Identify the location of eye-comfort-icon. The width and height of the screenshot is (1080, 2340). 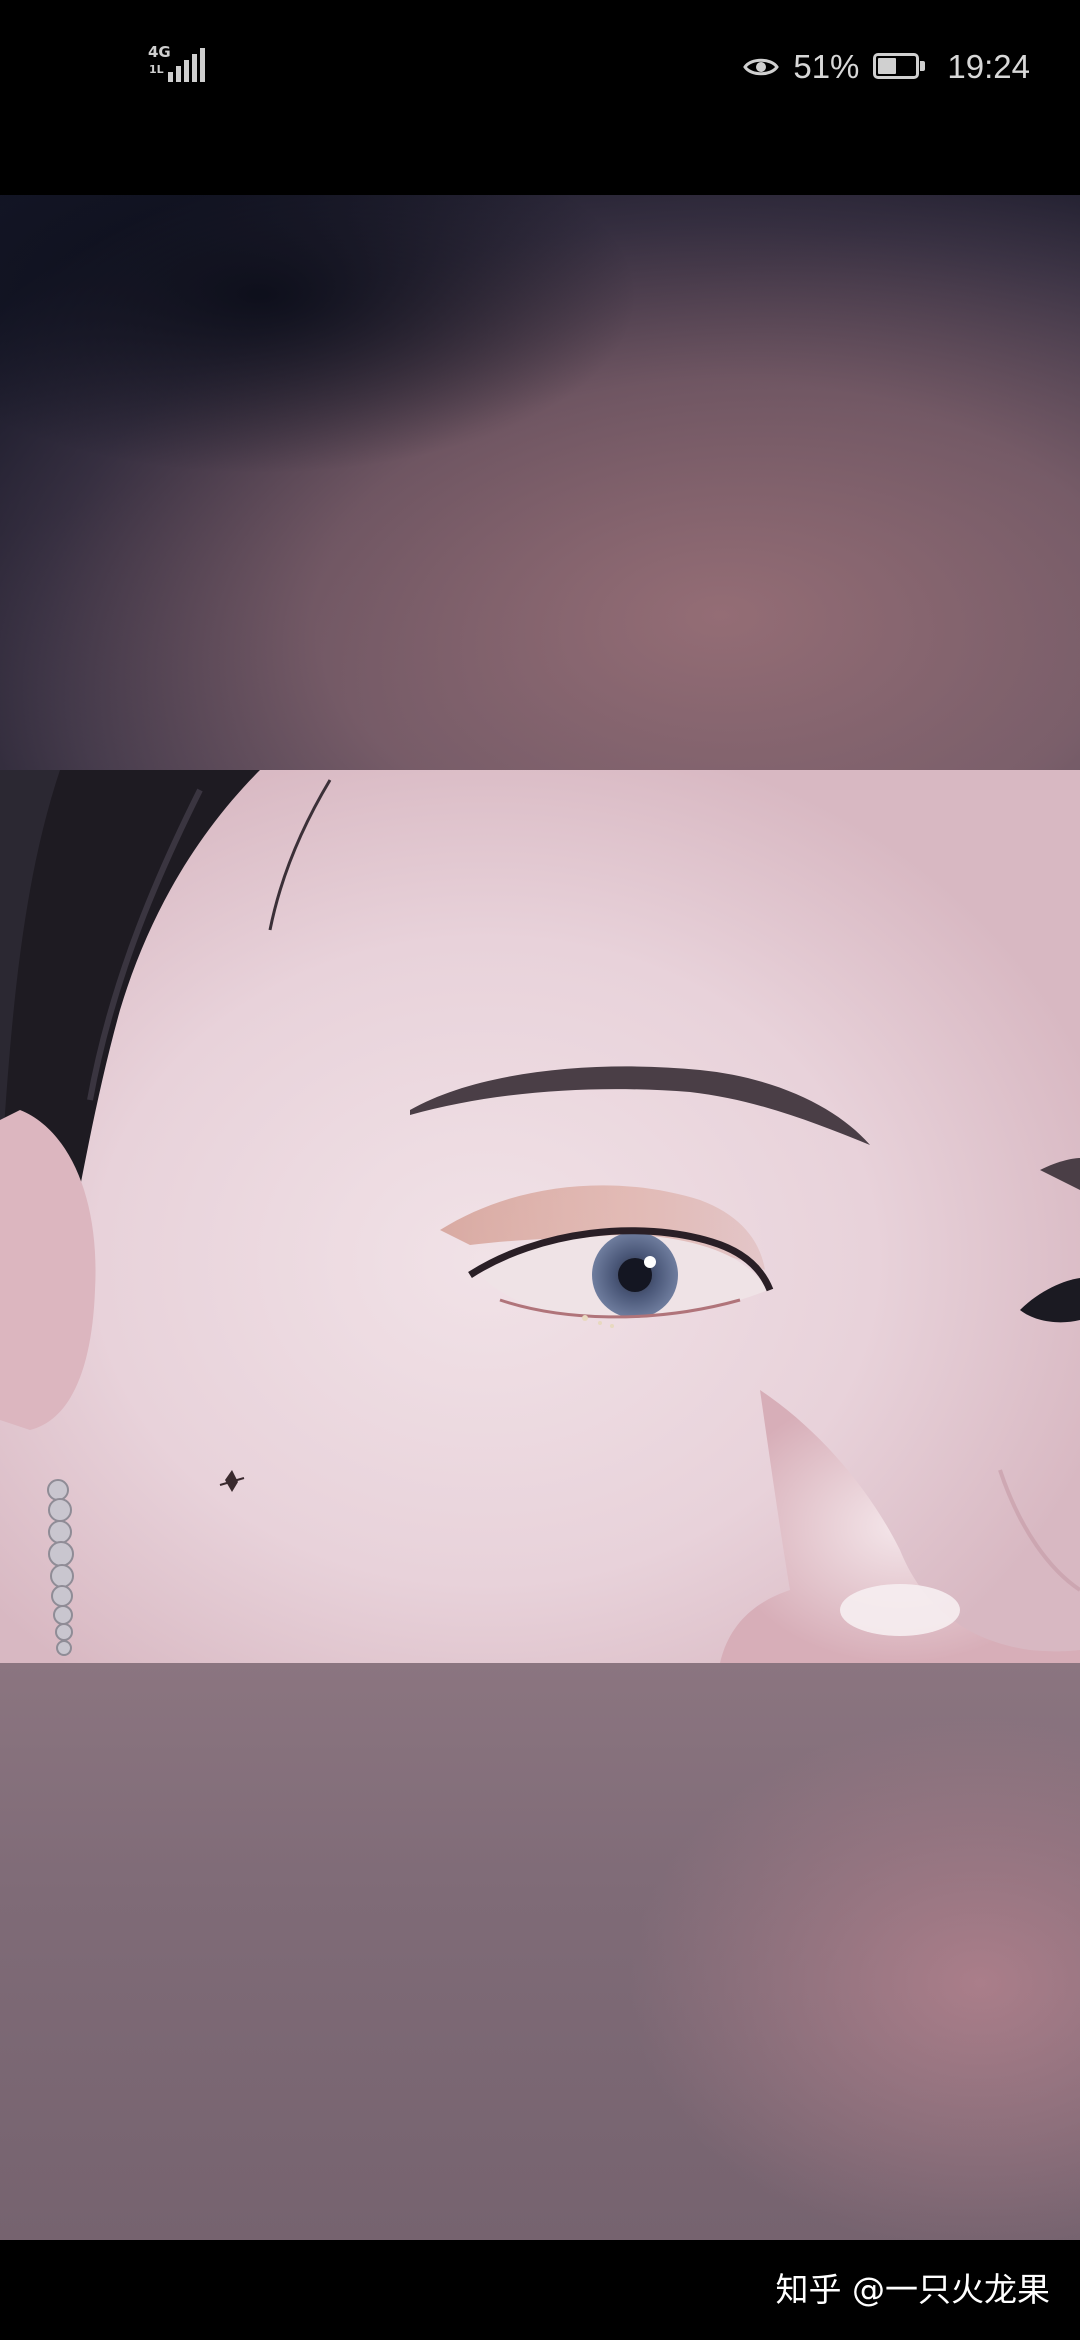
(761, 67).